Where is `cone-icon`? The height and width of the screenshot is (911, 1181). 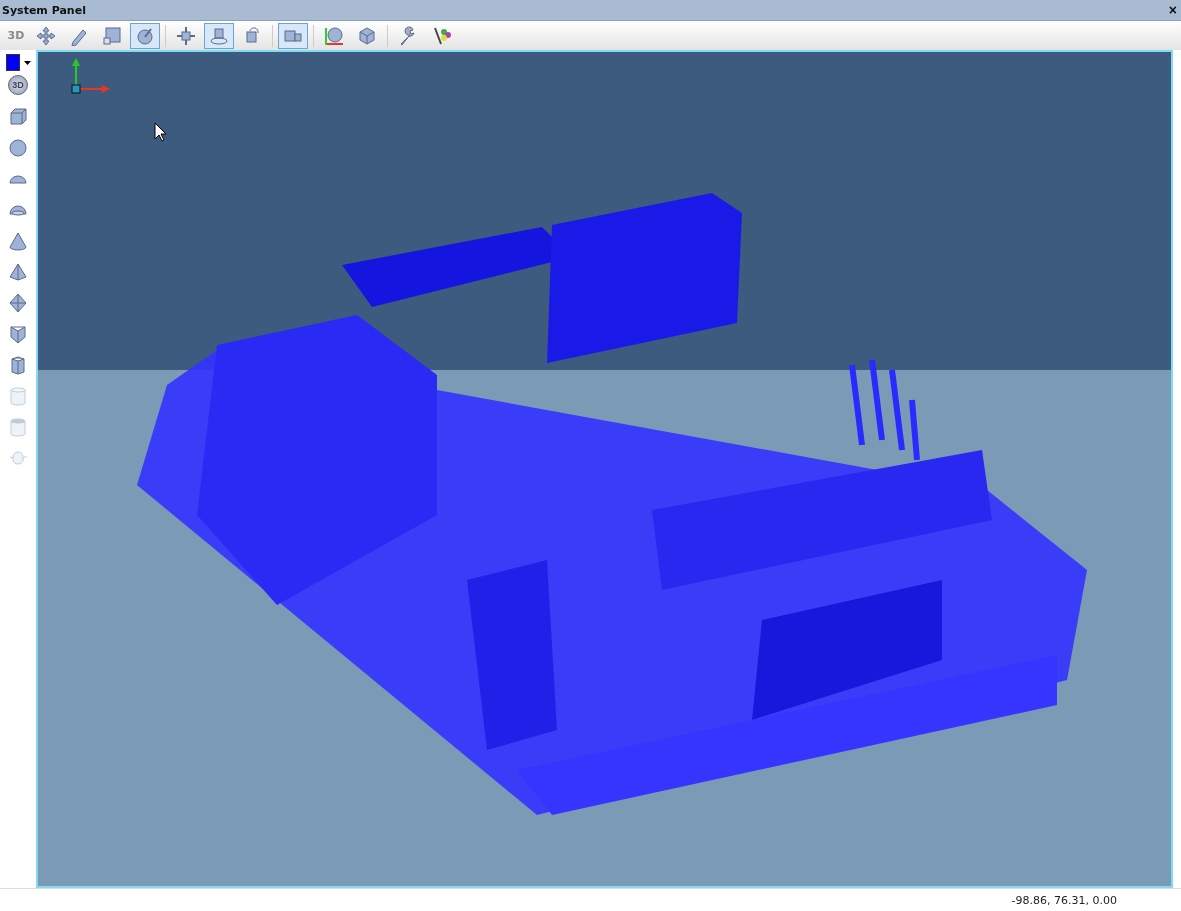
cone-icon is located at coordinates (18, 240).